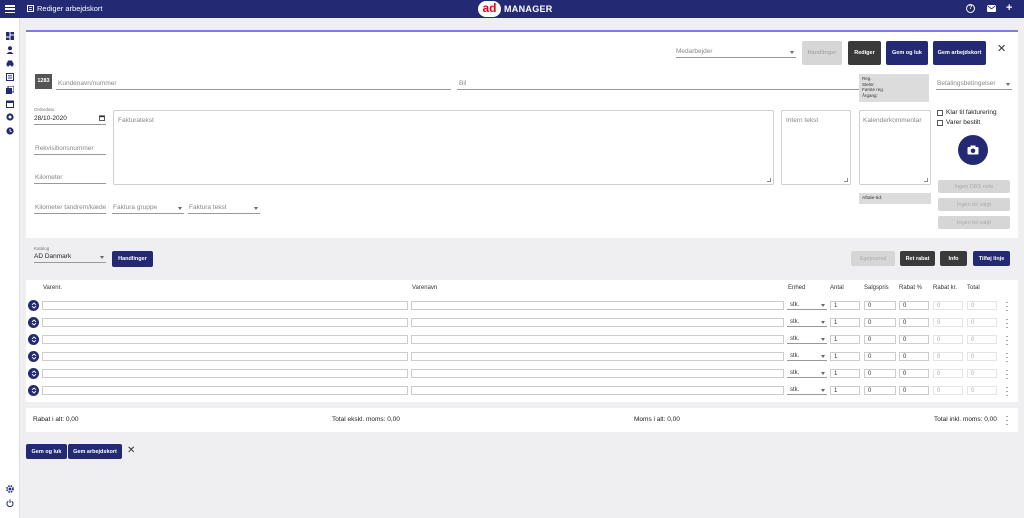 The image size is (1024, 518). I want to click on no-car-button-1: Ingen bil valgt, so click(974, 204).